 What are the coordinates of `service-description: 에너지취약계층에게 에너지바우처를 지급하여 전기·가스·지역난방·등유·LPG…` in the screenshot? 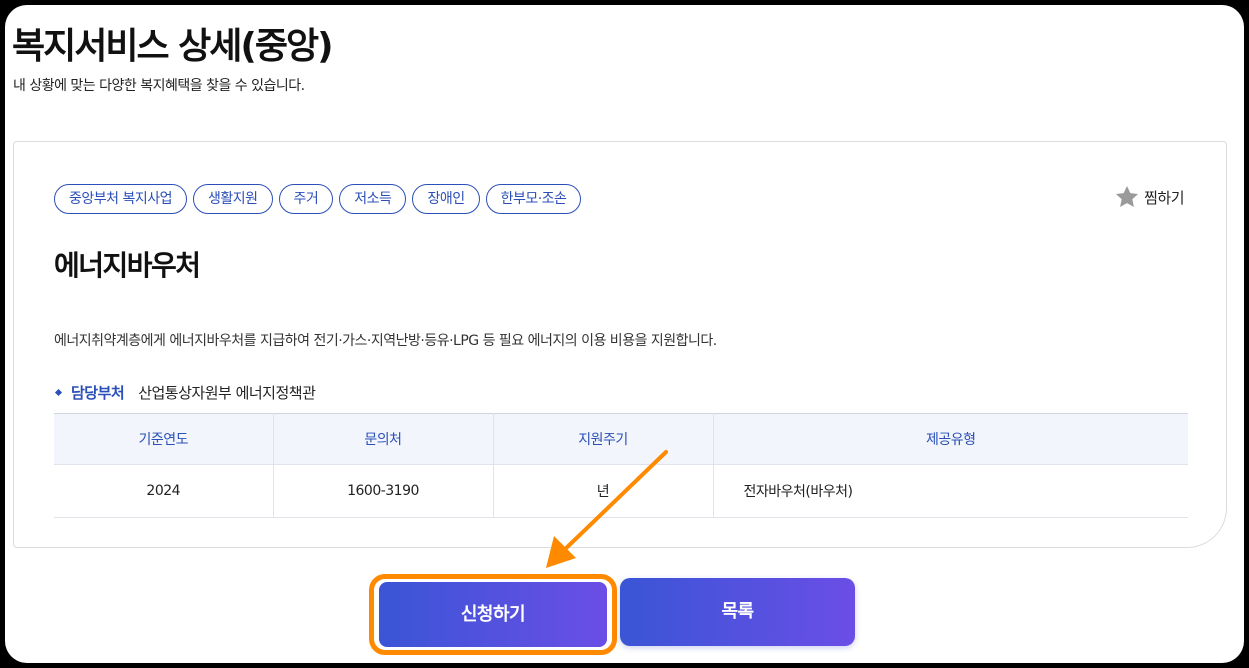 It's located at (385, 341).